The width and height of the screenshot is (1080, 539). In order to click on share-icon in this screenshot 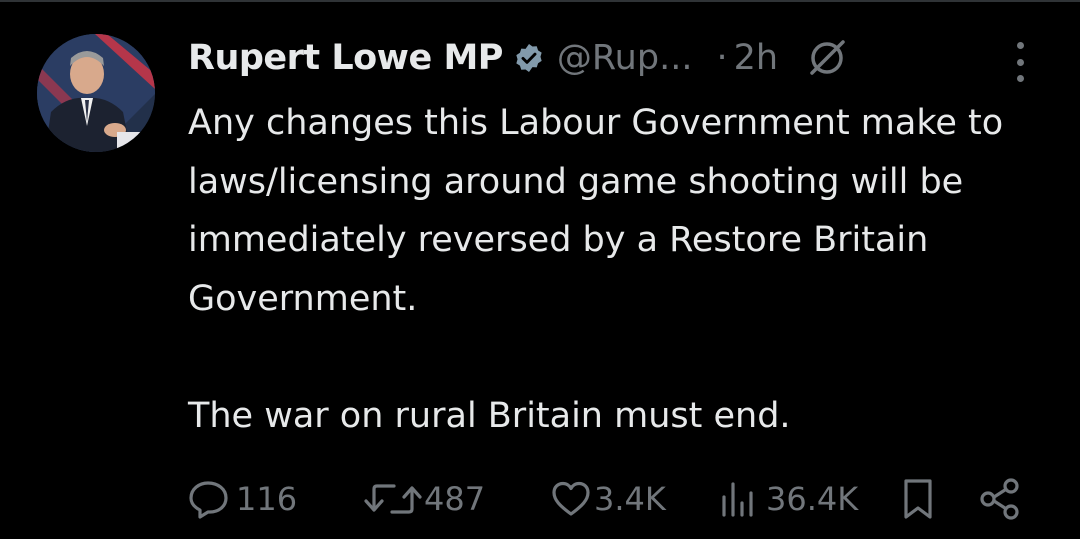, I will do `click(999, 499)`.